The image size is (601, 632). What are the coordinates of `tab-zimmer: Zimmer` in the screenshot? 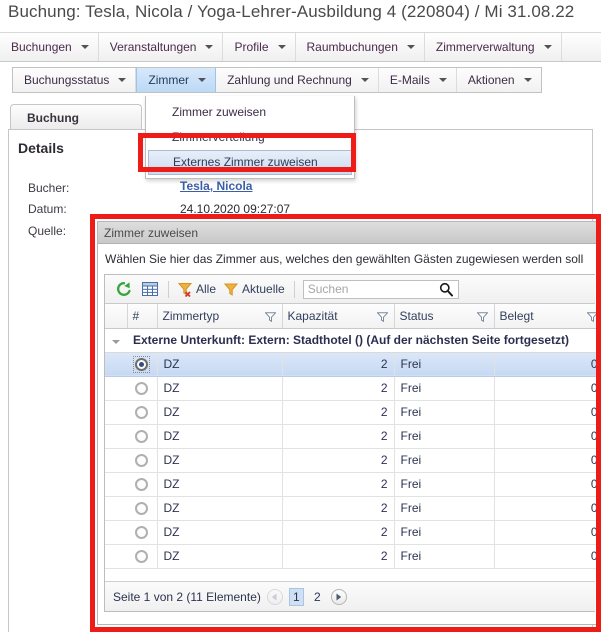 It's located at (176, 80).